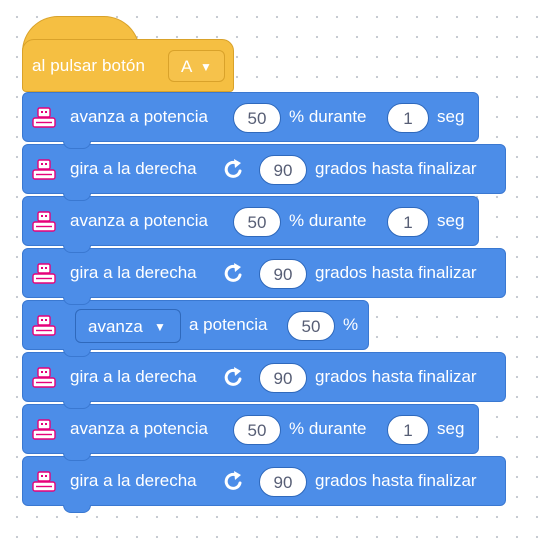  What do you see at coordinates (228, 324) in the screenshot?
I see `block-text: a potencia` at bounding box center [228, 324].